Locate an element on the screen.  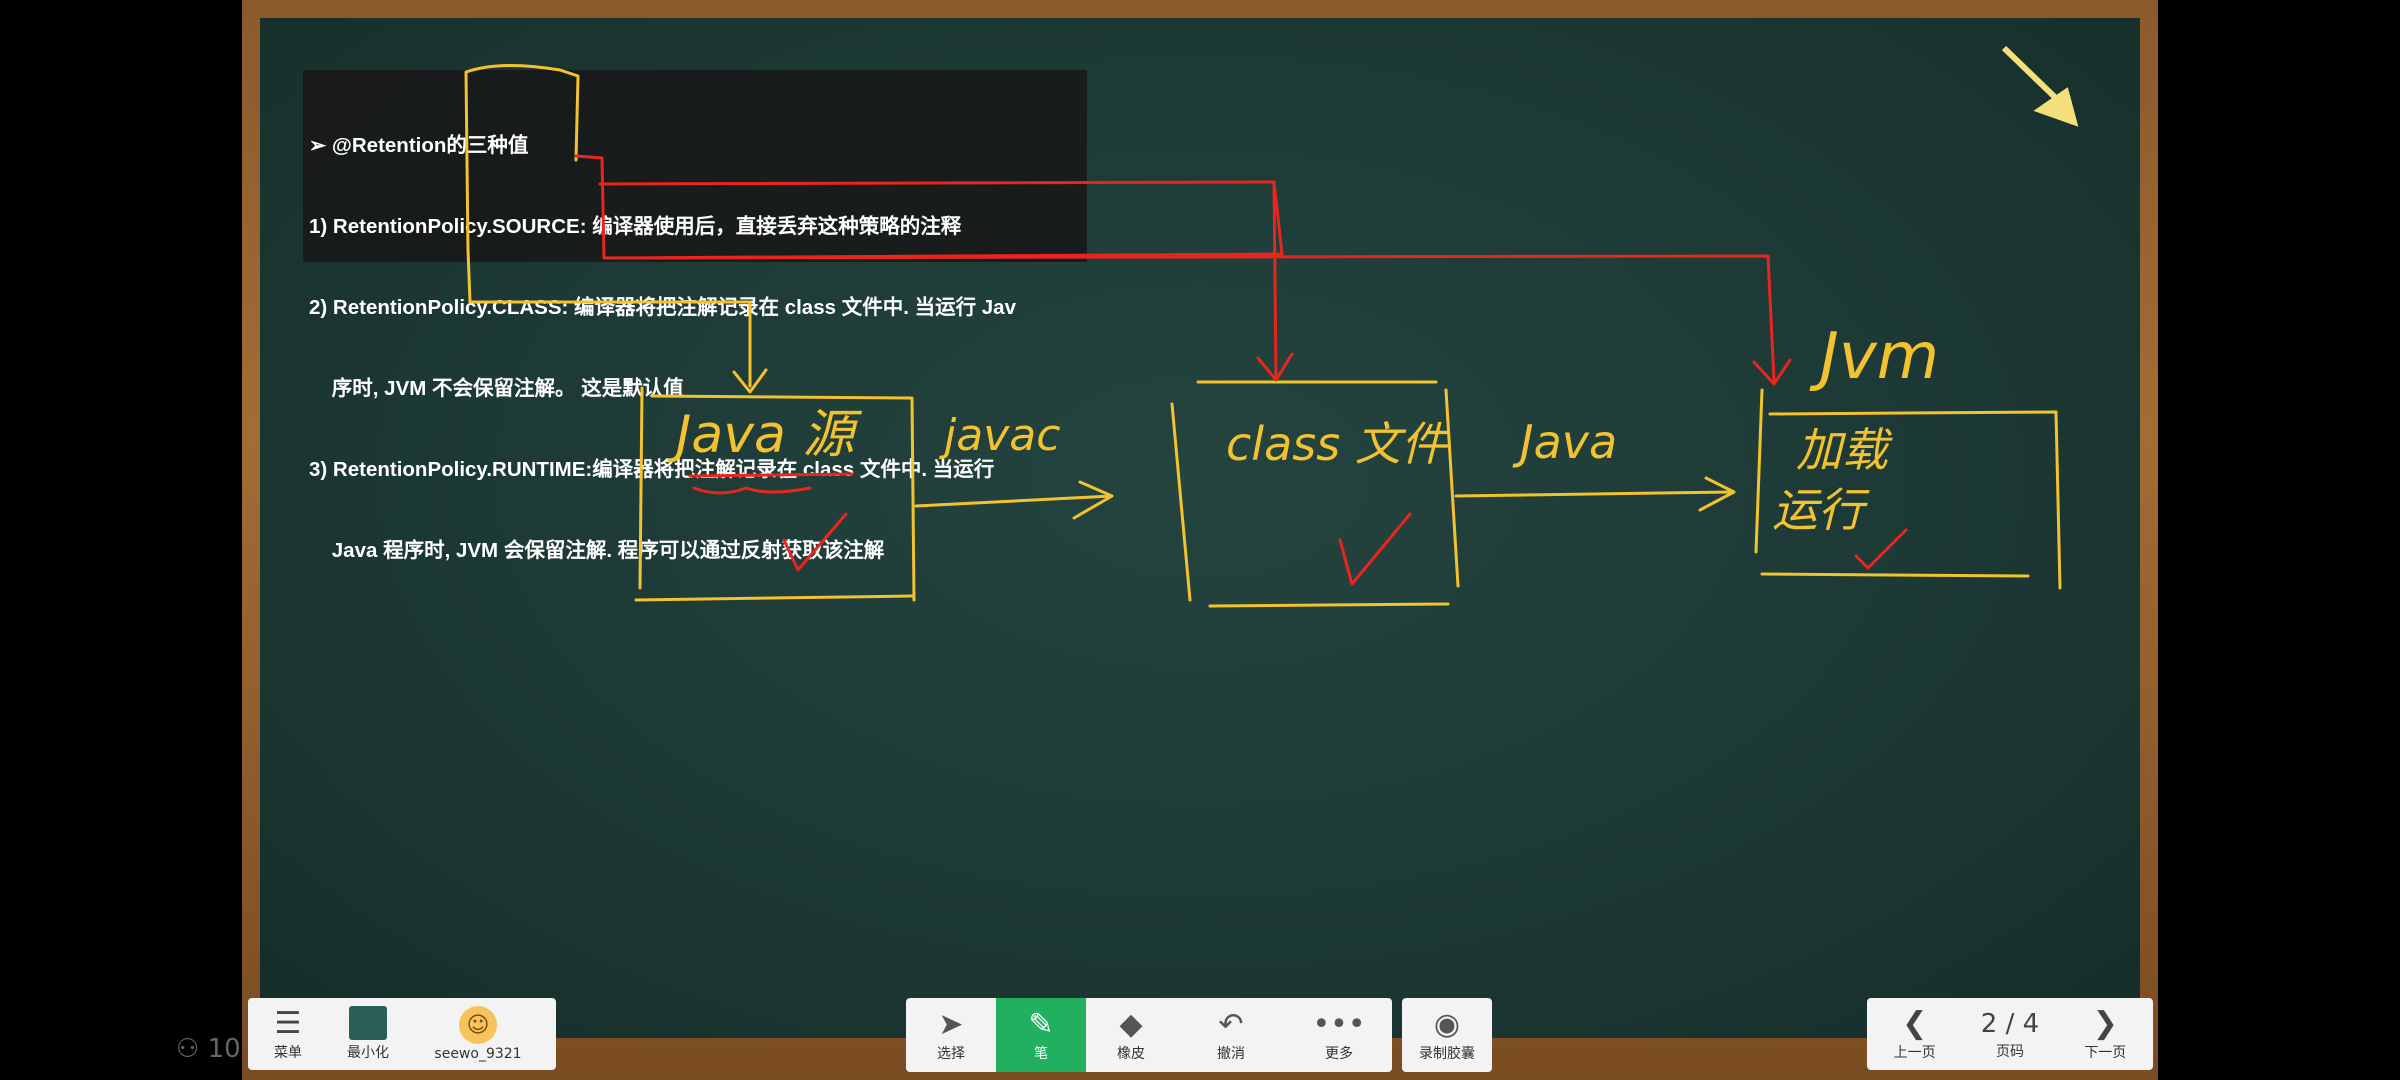
pen-icon: ✎ is located at coordinates (1041, 1024).